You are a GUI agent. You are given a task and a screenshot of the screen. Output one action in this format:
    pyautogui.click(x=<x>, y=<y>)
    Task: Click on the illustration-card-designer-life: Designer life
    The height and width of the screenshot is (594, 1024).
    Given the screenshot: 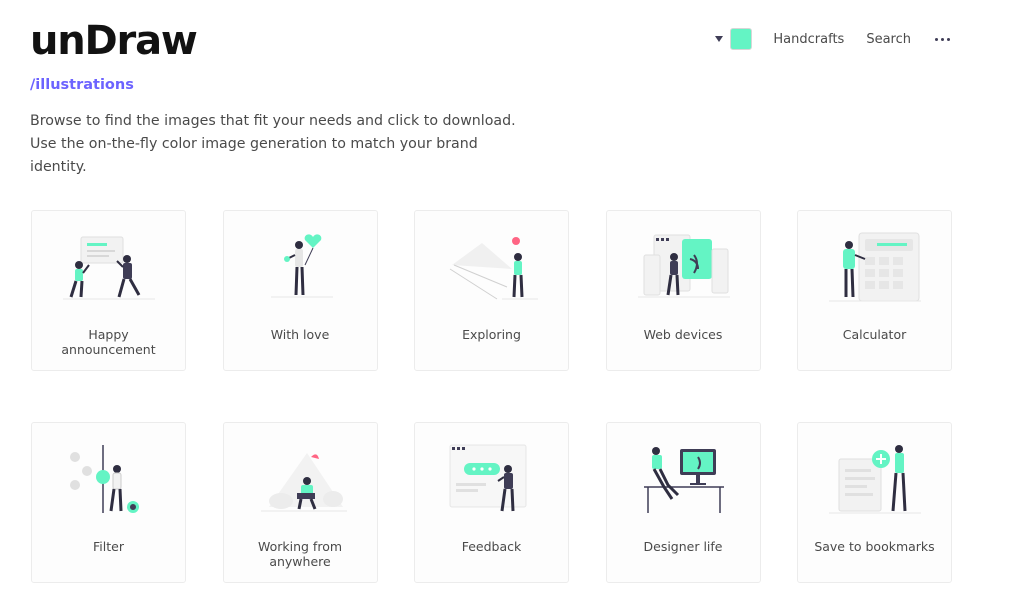 What is the action you would take?
    pyautogui.click(x=683, y=502)
    